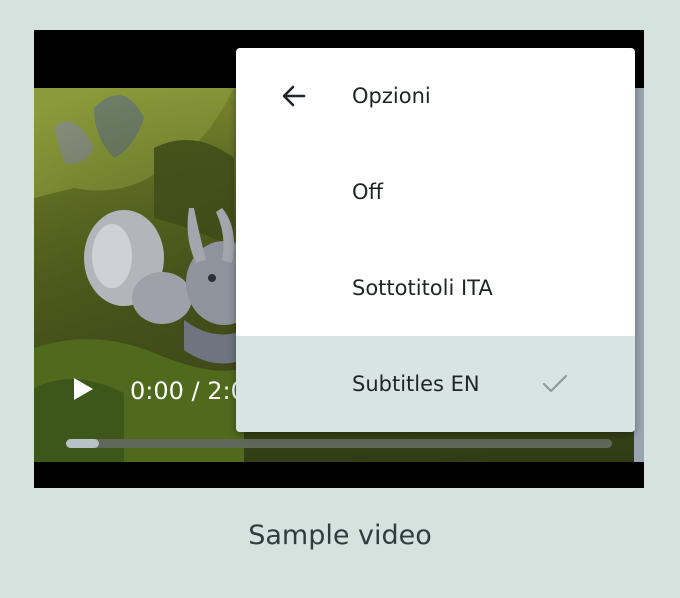  Describe the element at coordinates (435, 96) in the screenshot. I see `menu-header: Opzioni` at that location.